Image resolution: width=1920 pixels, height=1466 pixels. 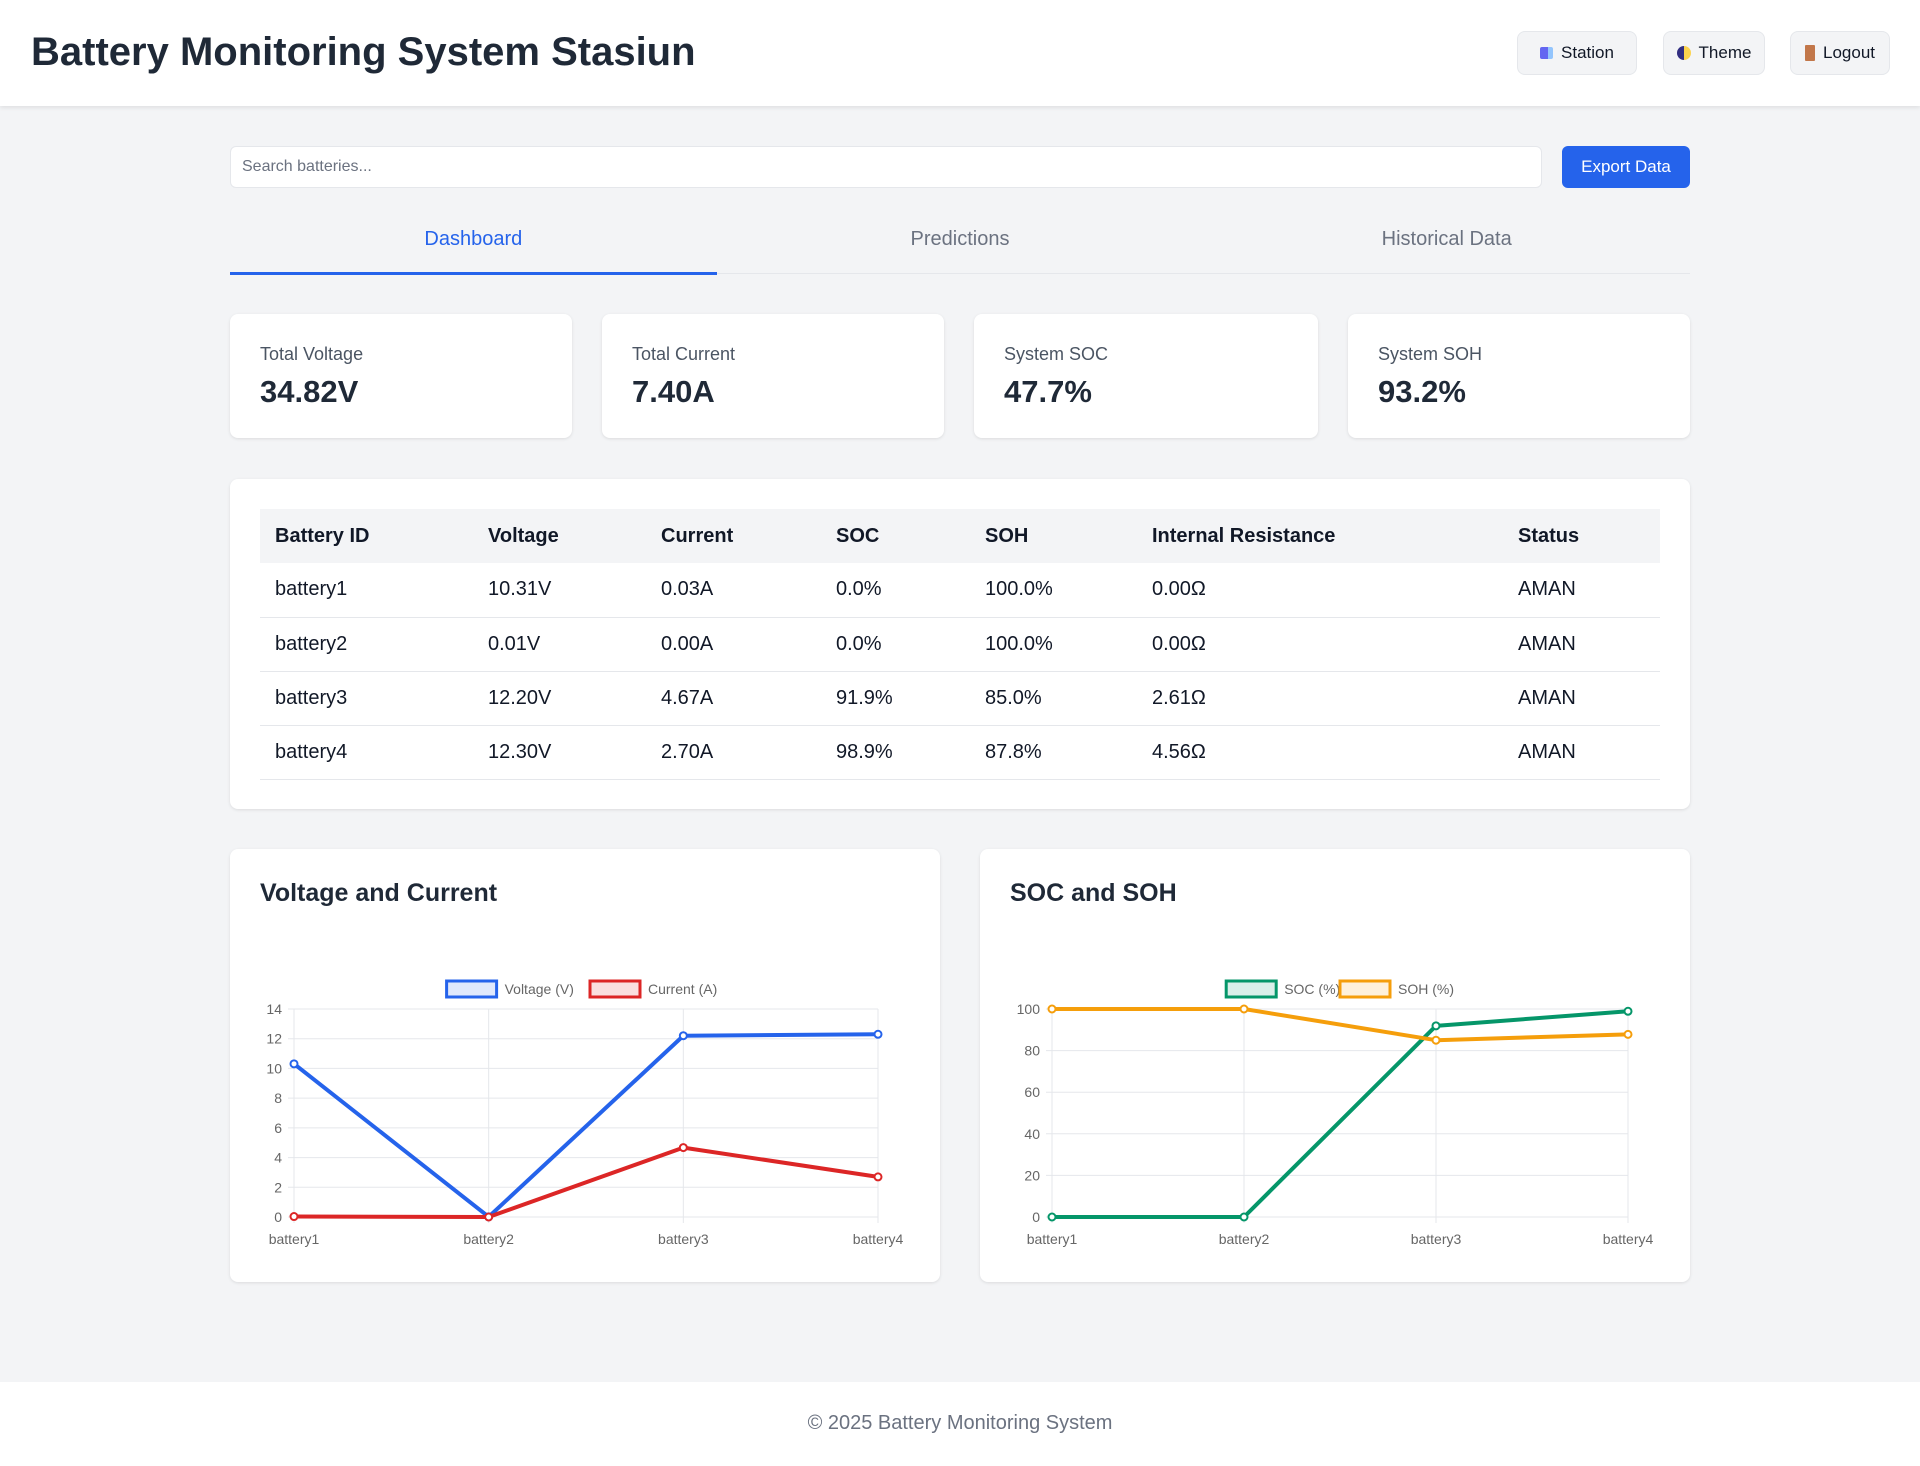 What do you see at coordinates (1032, 1134) in the screenshot?
I see `y-tick-label: 40` at bounding box center [1032, 1134].